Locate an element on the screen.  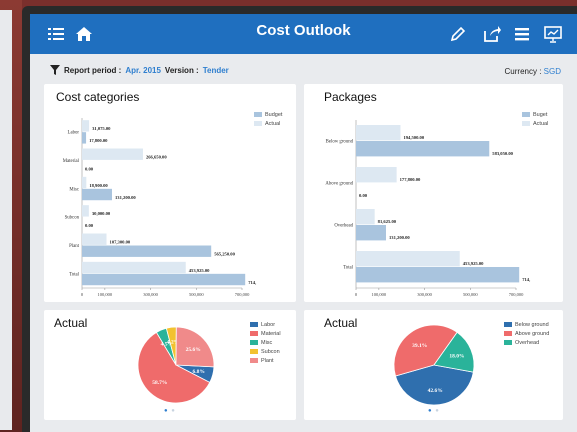
presentation-icon is located at coordinates (553, 34).